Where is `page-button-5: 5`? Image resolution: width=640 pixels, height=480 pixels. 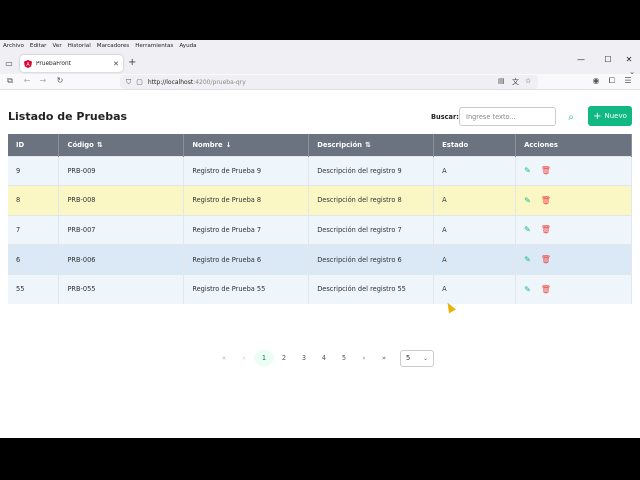 page-button-5: 5 is located at coordinates (344, 358).